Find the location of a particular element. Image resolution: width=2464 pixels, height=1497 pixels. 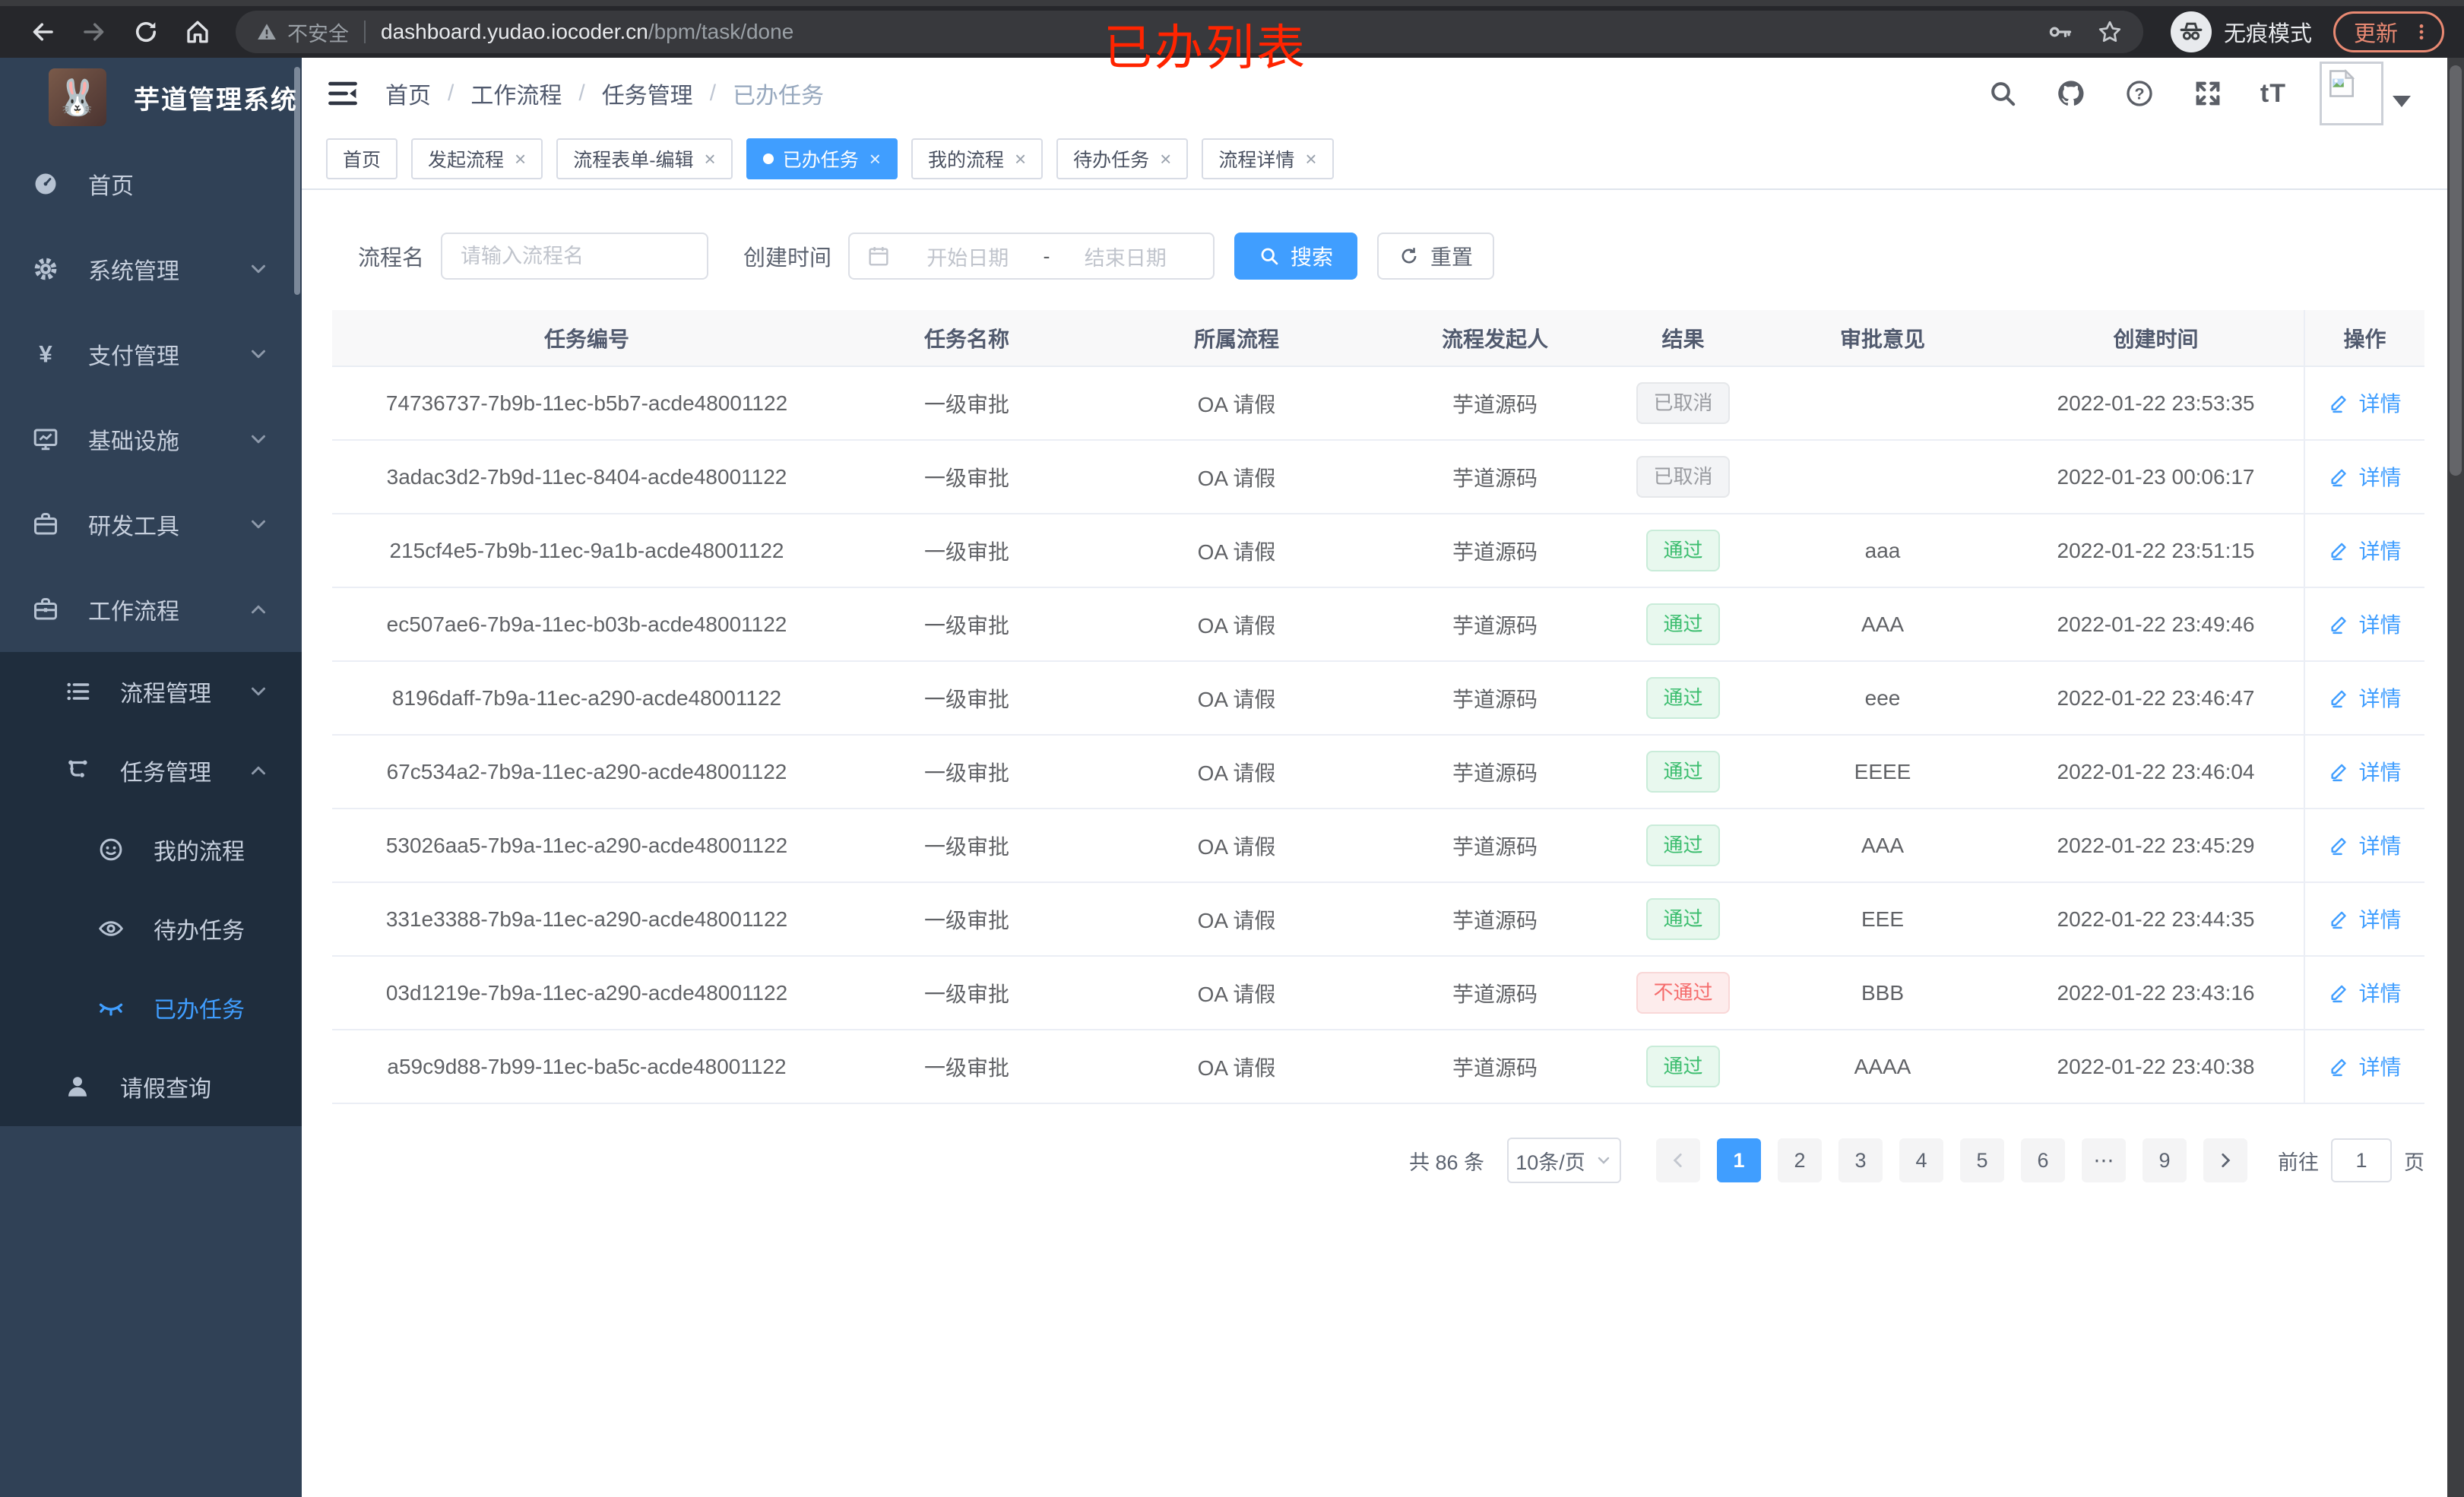

scrollbar-thumb is located at coordinates (2456, 270).